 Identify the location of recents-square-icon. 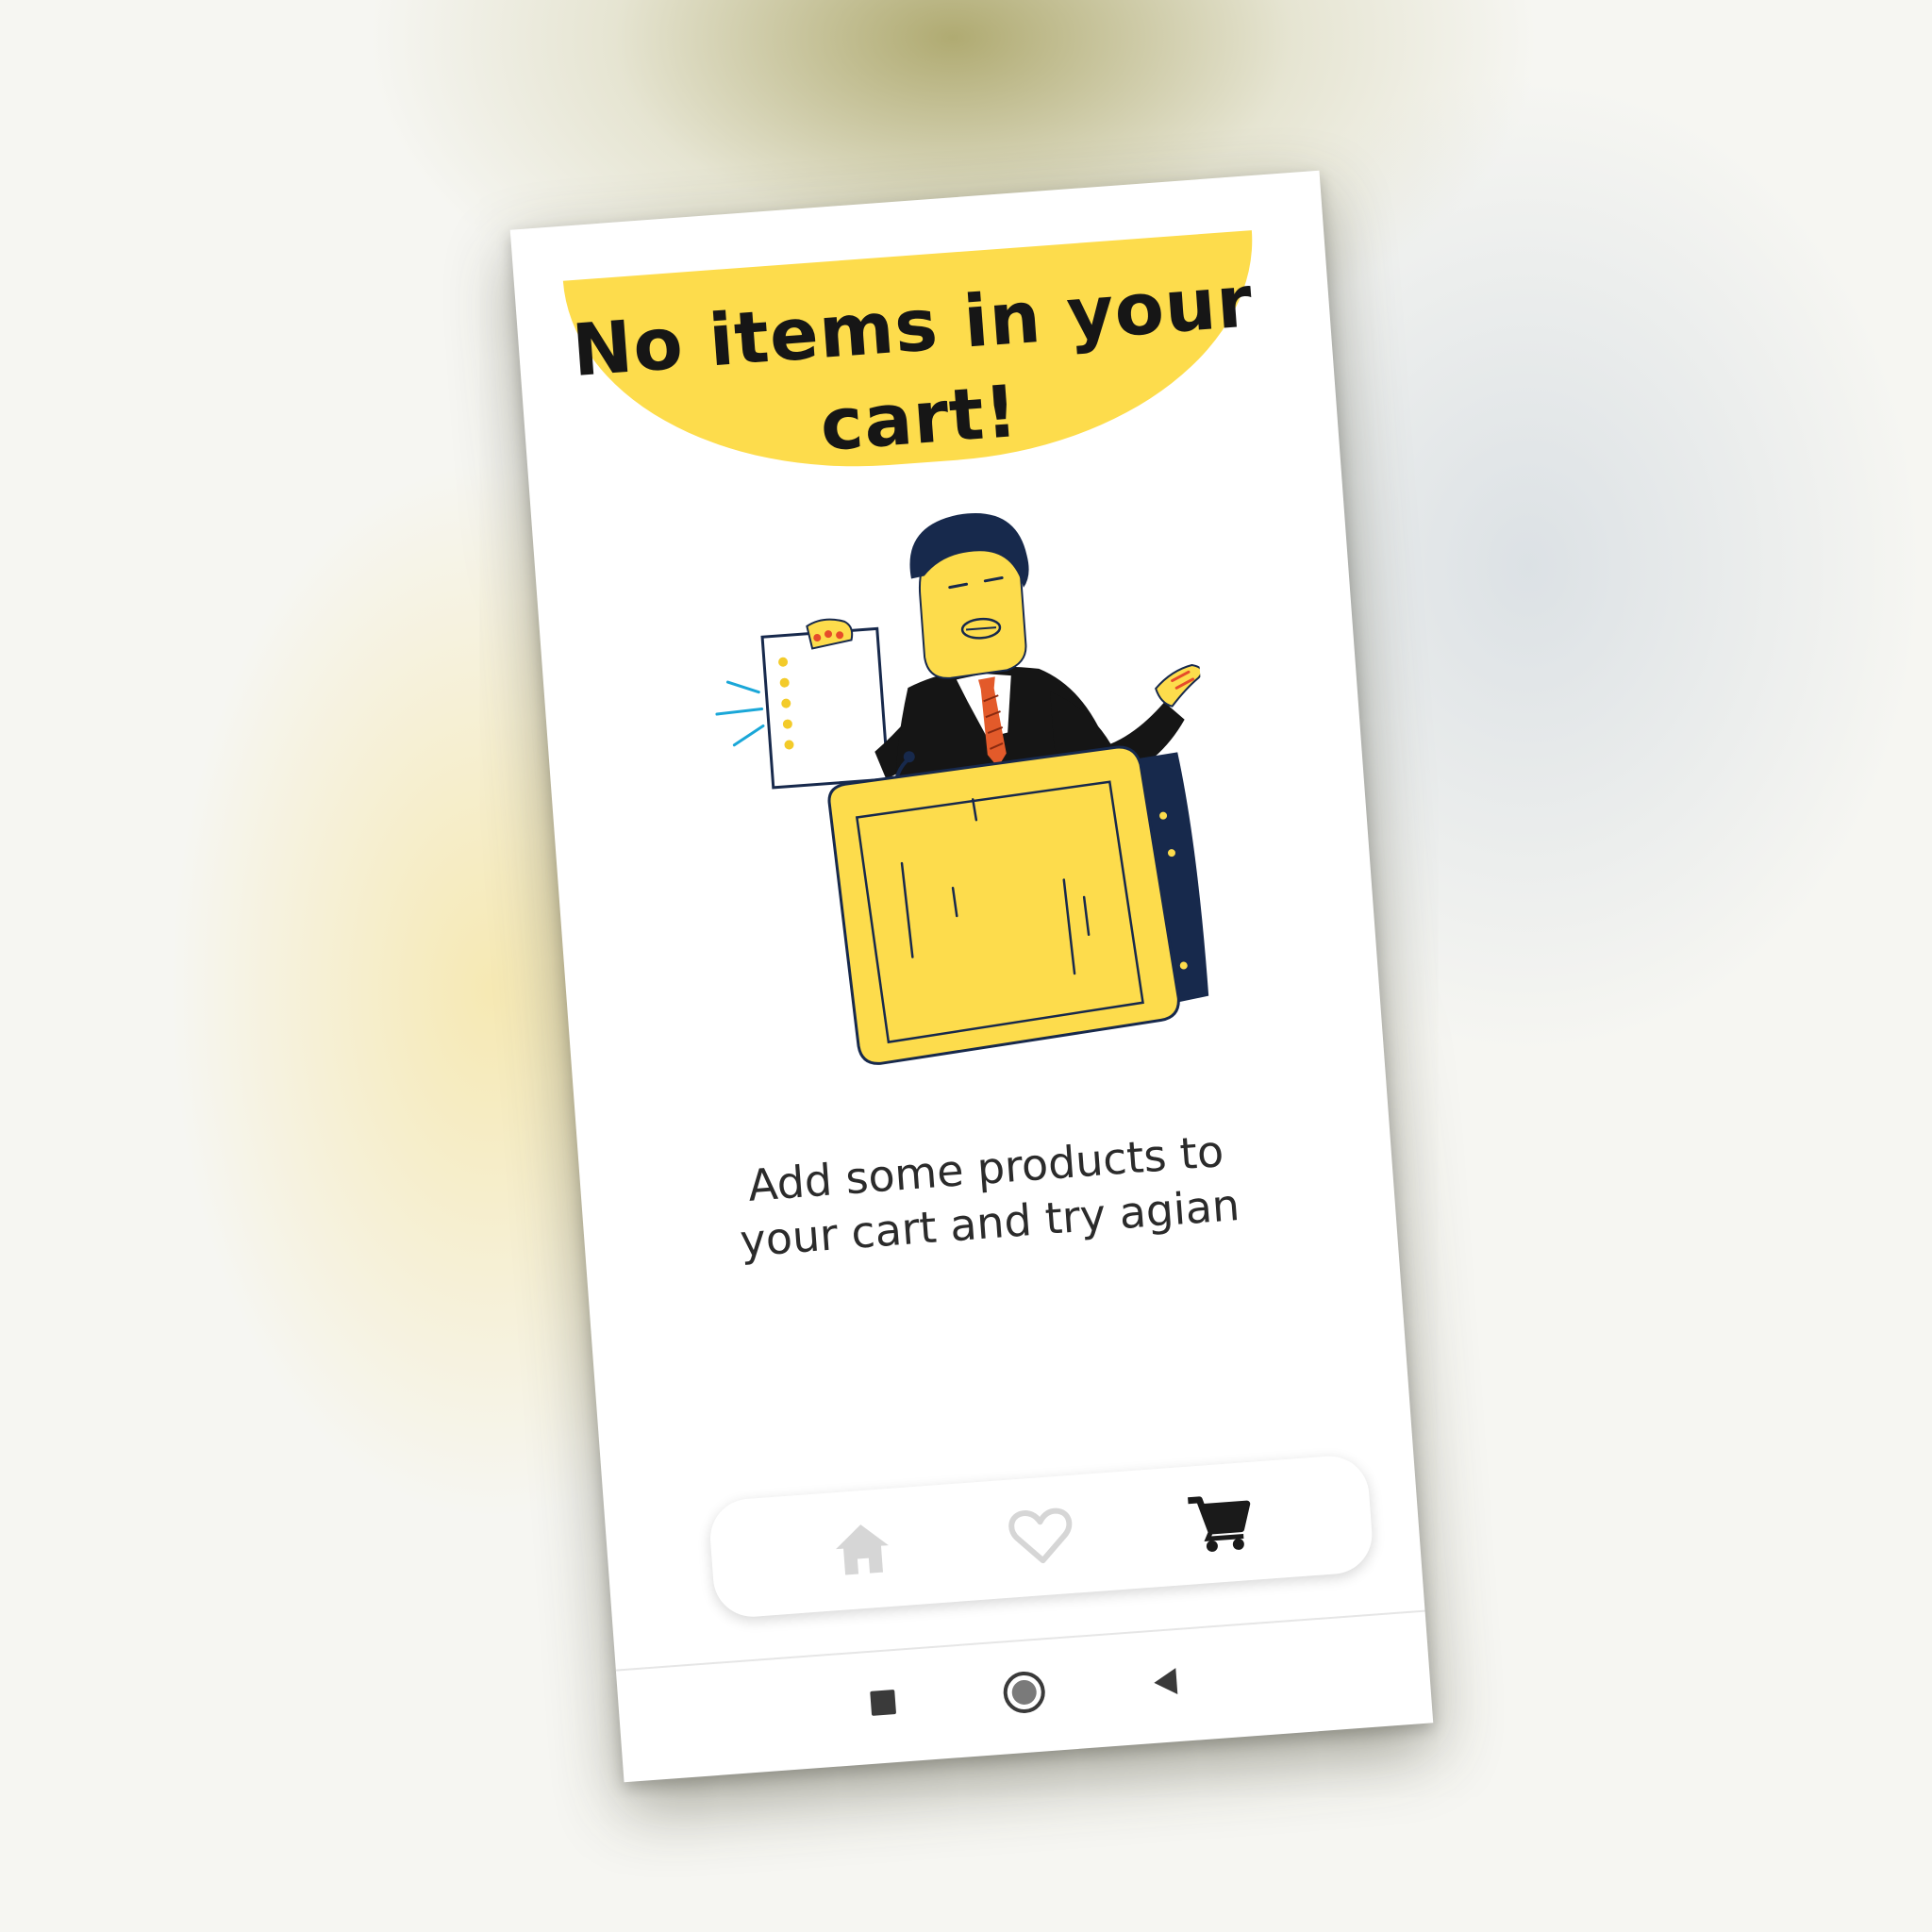
(883, 1703).